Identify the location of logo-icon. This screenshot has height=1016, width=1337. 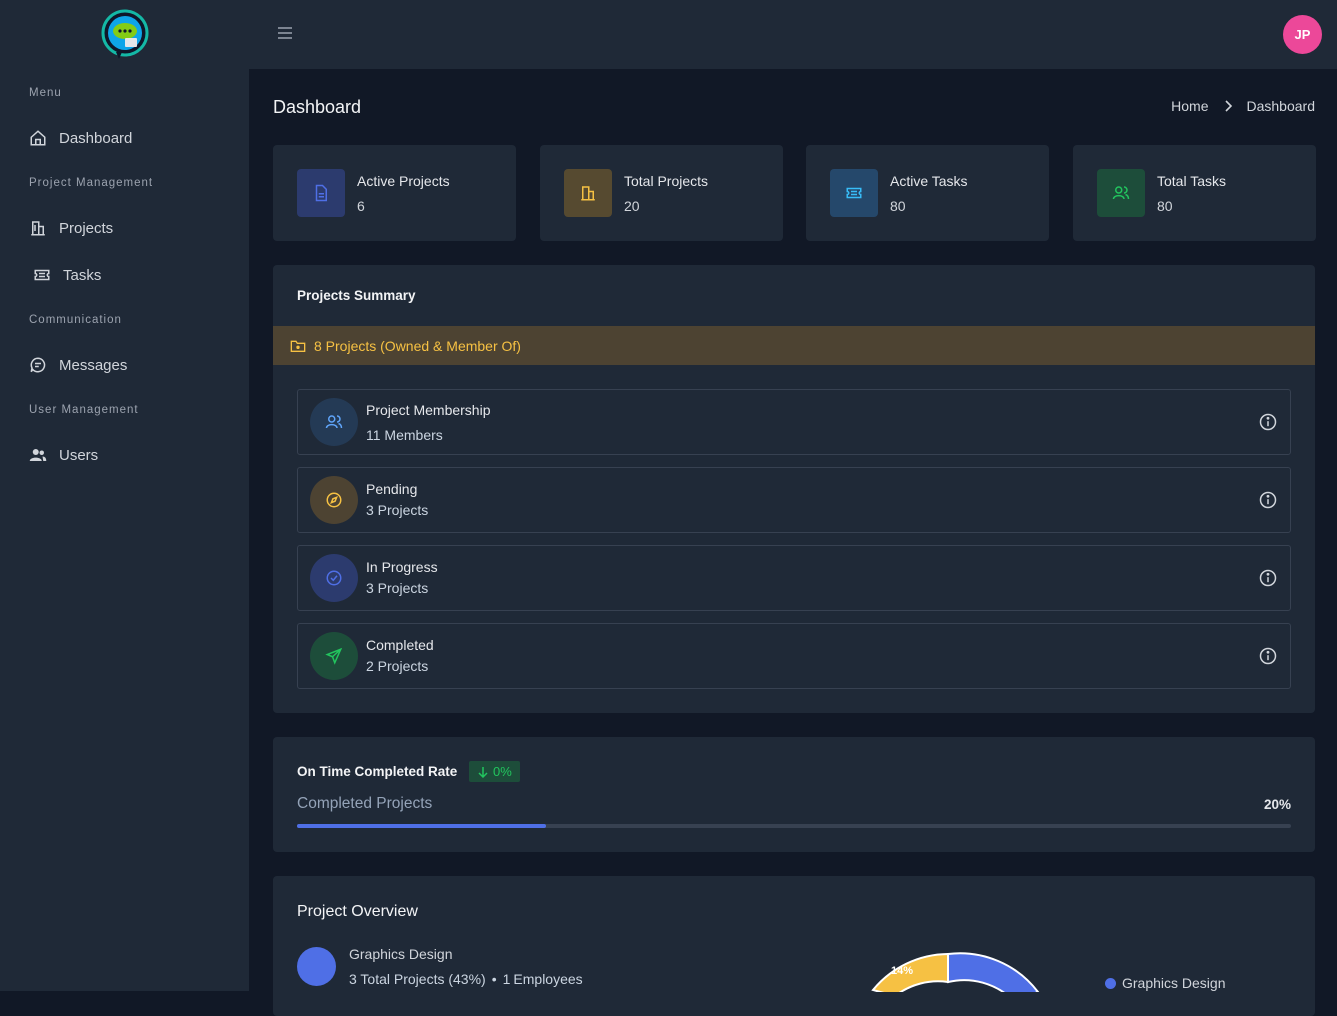
(125, 35).